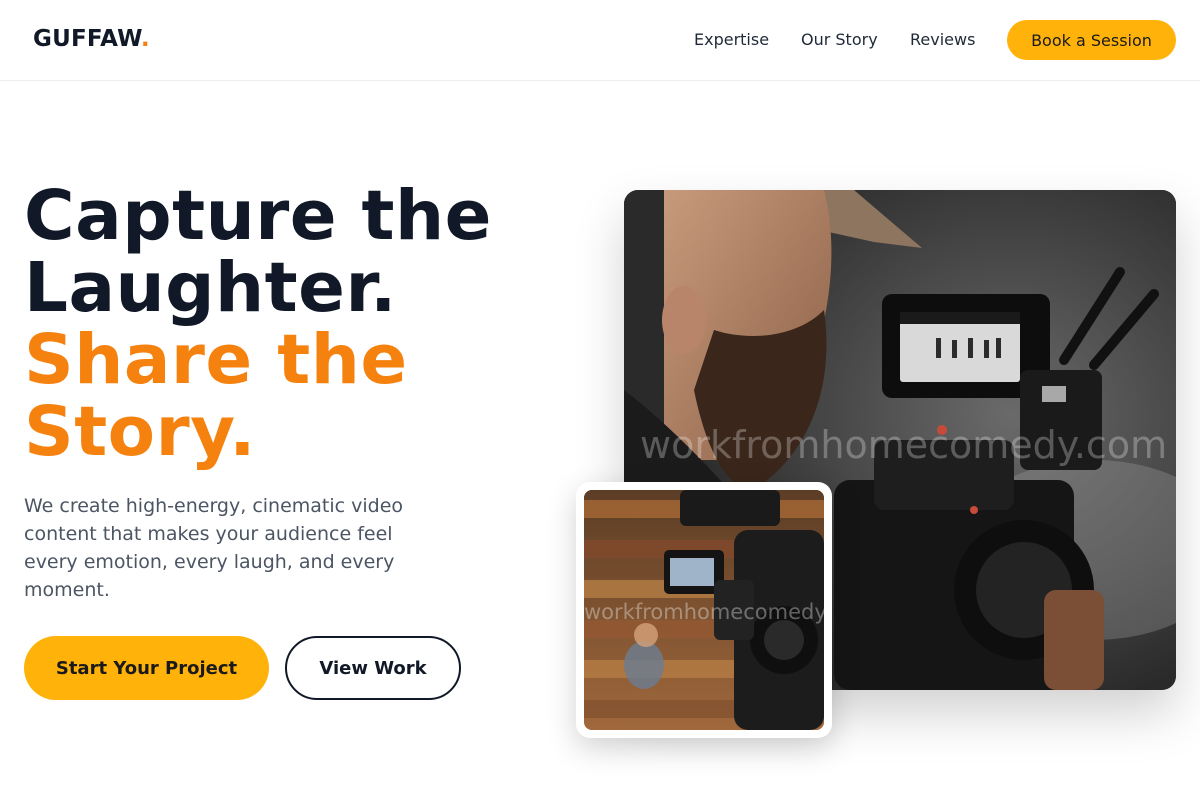  I want to click on inset-photo-card: workfromhomecomedy.com, so click(704, 610).